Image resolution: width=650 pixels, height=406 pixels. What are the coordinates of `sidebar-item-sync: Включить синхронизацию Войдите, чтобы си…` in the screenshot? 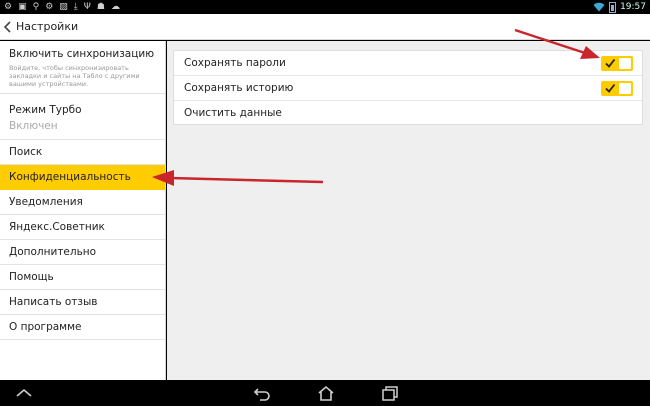 It's located at (82, 67).